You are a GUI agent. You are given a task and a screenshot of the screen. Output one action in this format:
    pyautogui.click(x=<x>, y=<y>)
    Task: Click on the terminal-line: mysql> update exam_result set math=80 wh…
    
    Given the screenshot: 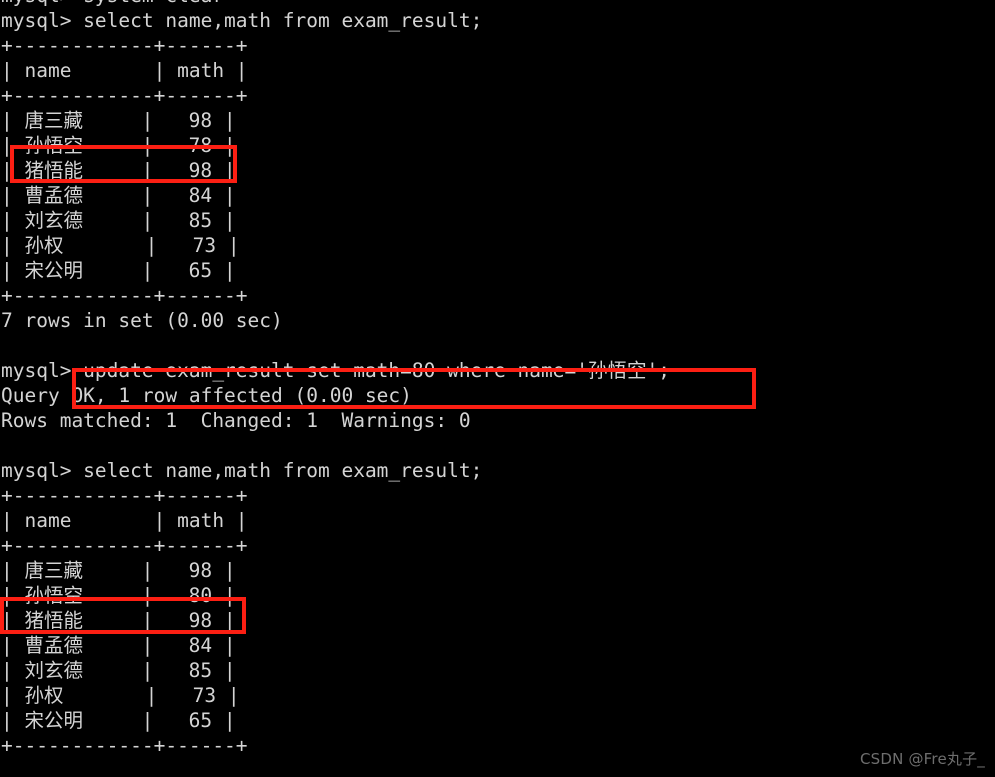 What is the action you would take?
    pyautogui.click(x=335, y=370)
    